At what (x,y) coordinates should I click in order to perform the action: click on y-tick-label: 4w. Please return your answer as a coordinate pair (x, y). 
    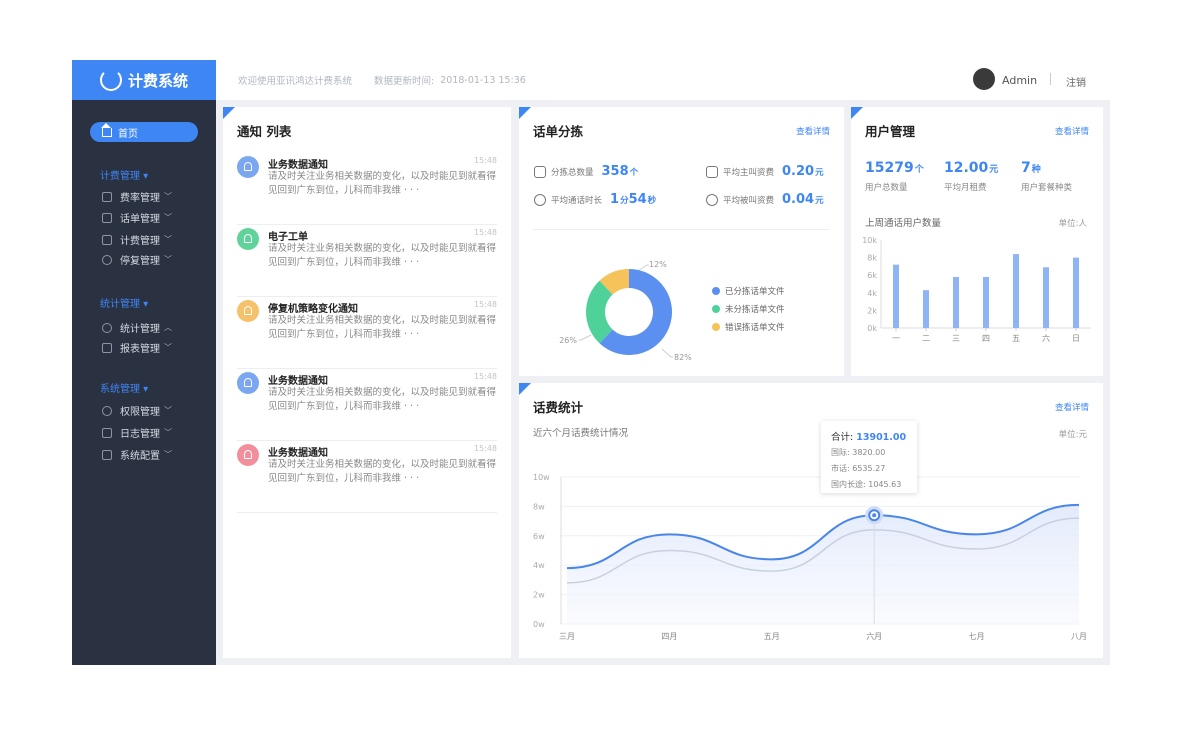
    Looking at the image, I should click on (539, 565).